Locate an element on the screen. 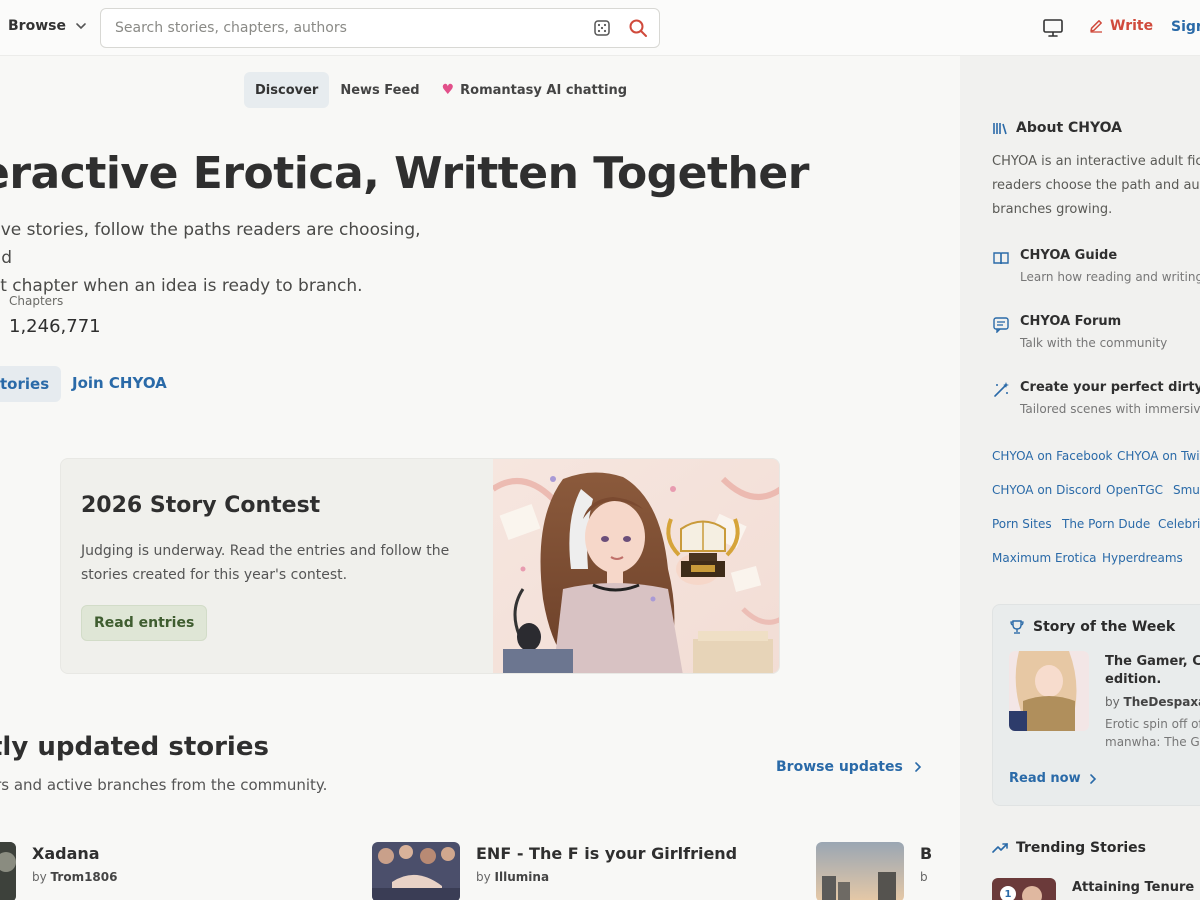 The width and height of the screenshot is (1200, 900). random-dice-icon is located at coordinates (602, 28).